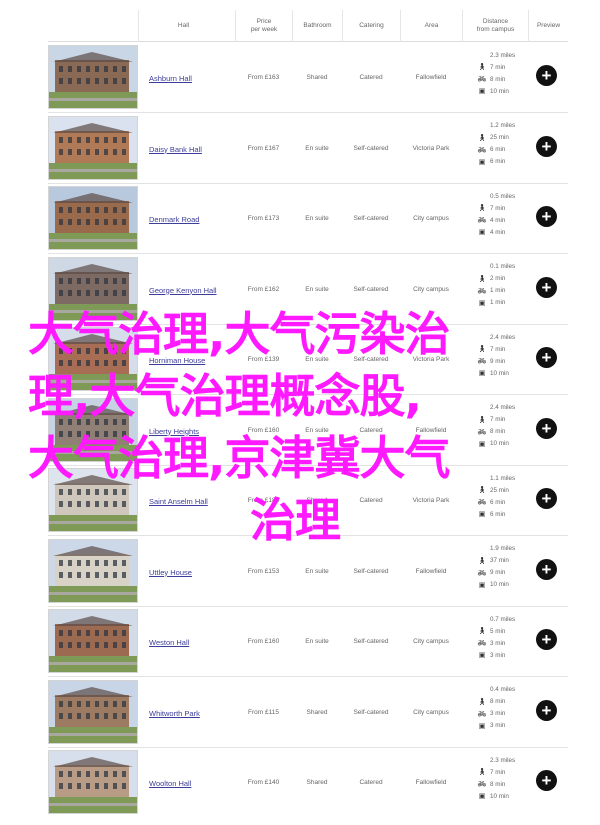 The image size is (600, 825). What do you see at coordinates (503, 478) in the screenshot?
I see `distance-miles: 1.1 miles` at bounding box center [503, 478].